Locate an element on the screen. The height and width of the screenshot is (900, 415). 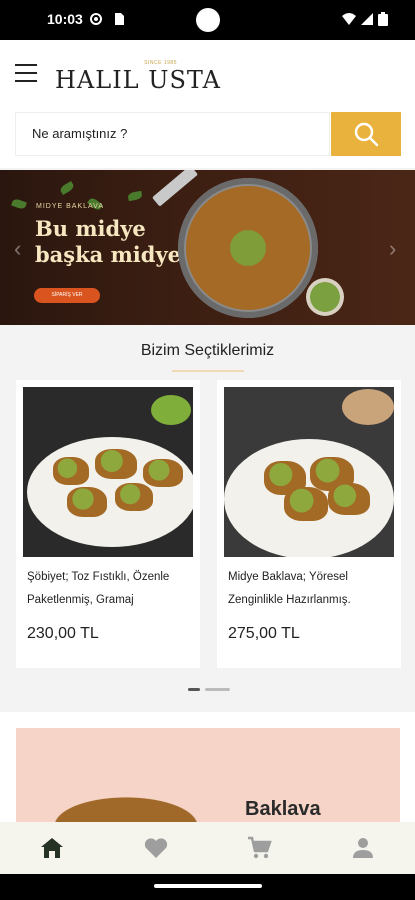
section-title-underline is located at coordinates (208, 371).